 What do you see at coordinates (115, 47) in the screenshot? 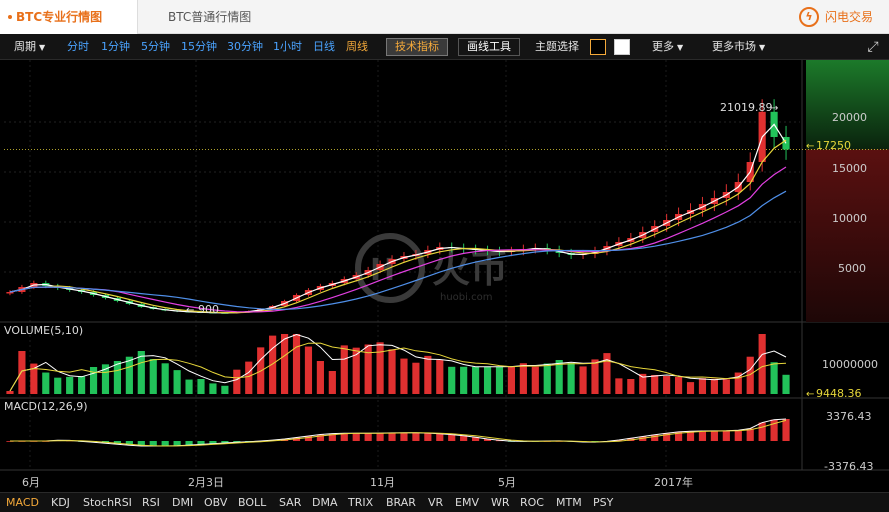
I see `interval-1min: 1分钟` at bounding box center [115, 47].